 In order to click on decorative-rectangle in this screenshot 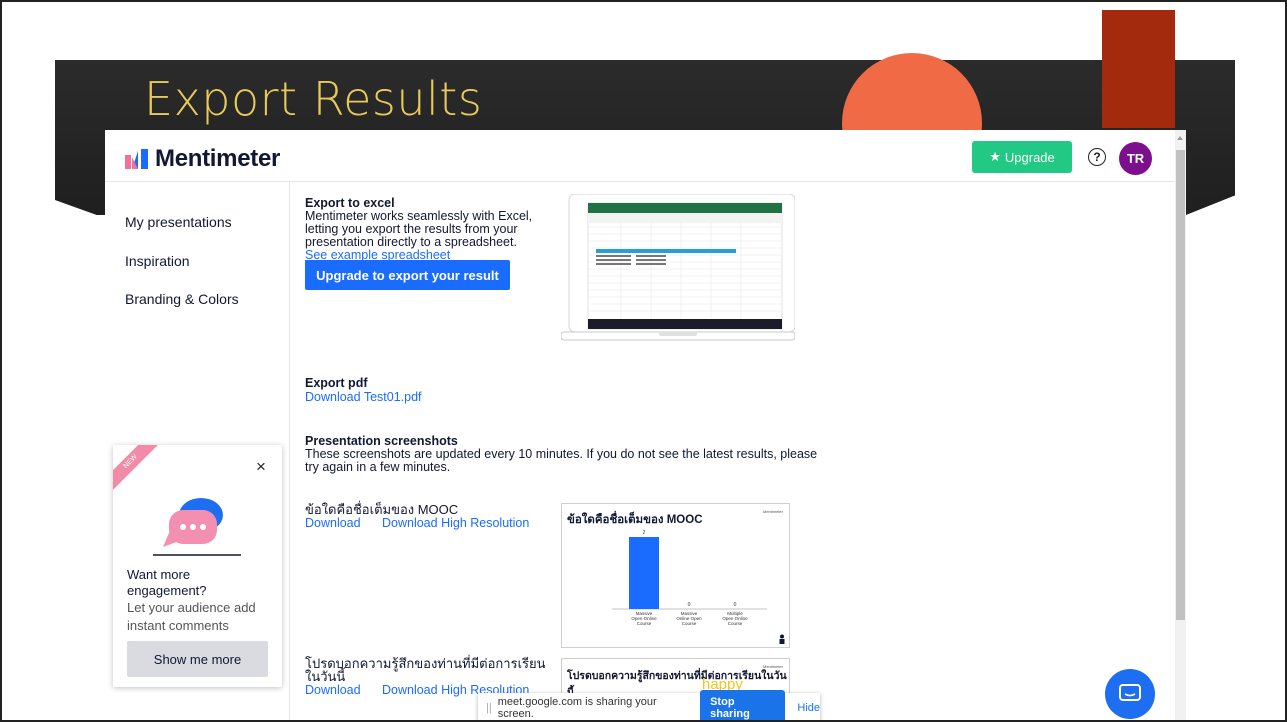, I will do `click(1138, 69)`.